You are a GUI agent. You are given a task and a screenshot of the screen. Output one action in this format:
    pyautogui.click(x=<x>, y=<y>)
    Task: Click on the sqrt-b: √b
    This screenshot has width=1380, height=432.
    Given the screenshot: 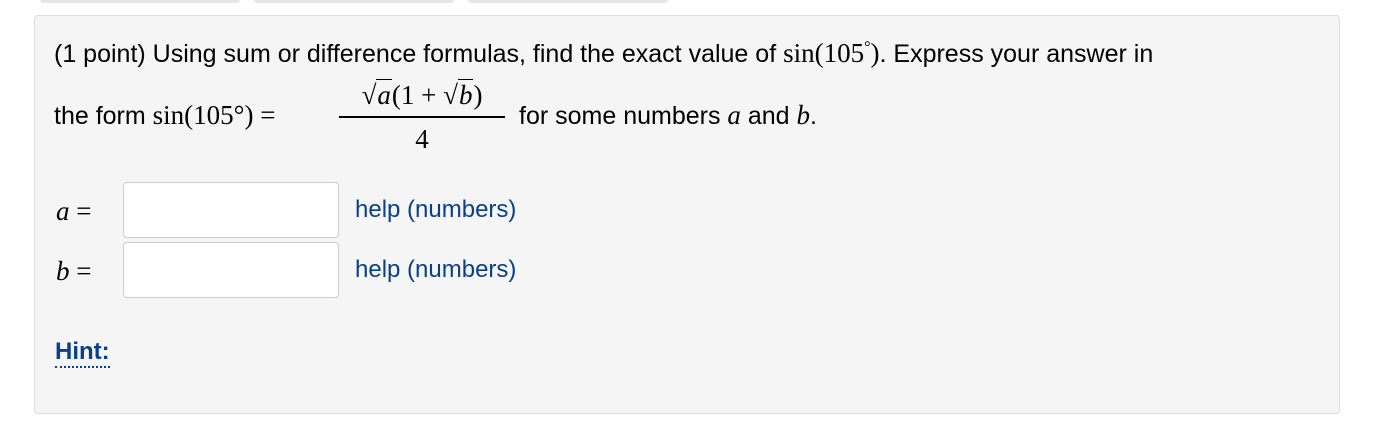 What is the action you would take?
    pyautogui.click(x=458, y=94)
    